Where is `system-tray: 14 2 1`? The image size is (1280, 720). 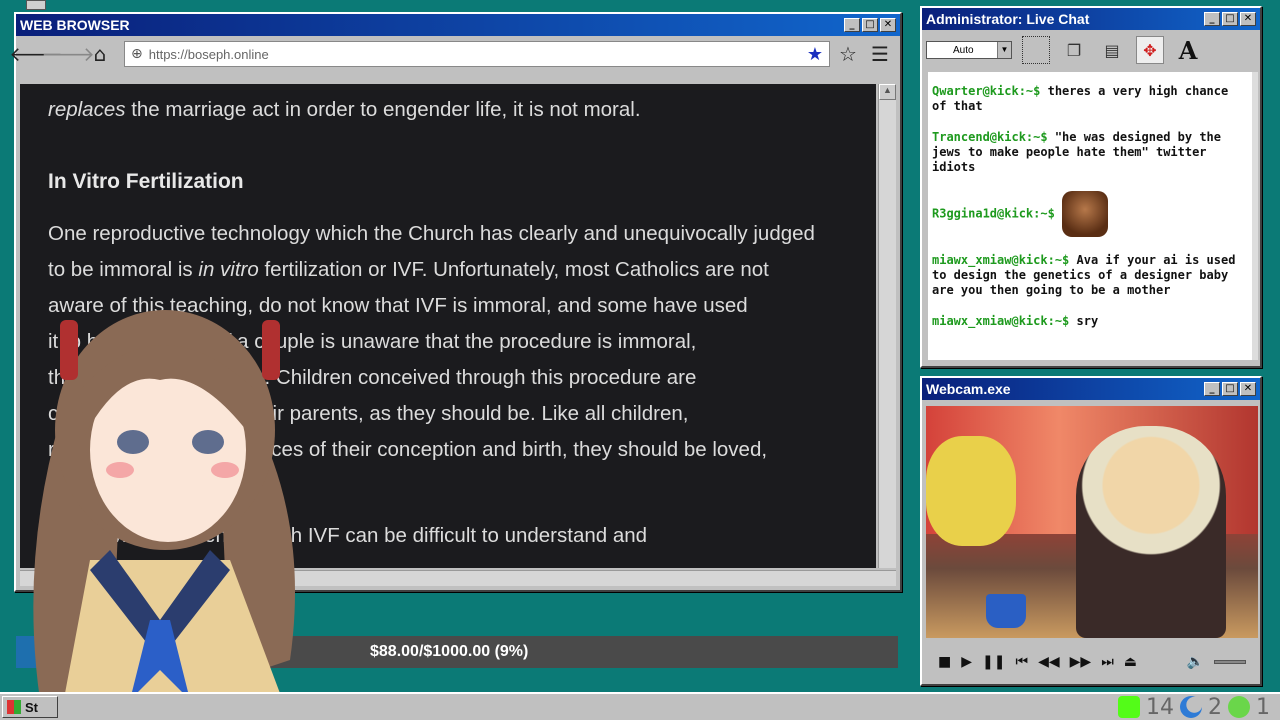
system-tray: 14 2 1 is located at coordinates (1198, 707).